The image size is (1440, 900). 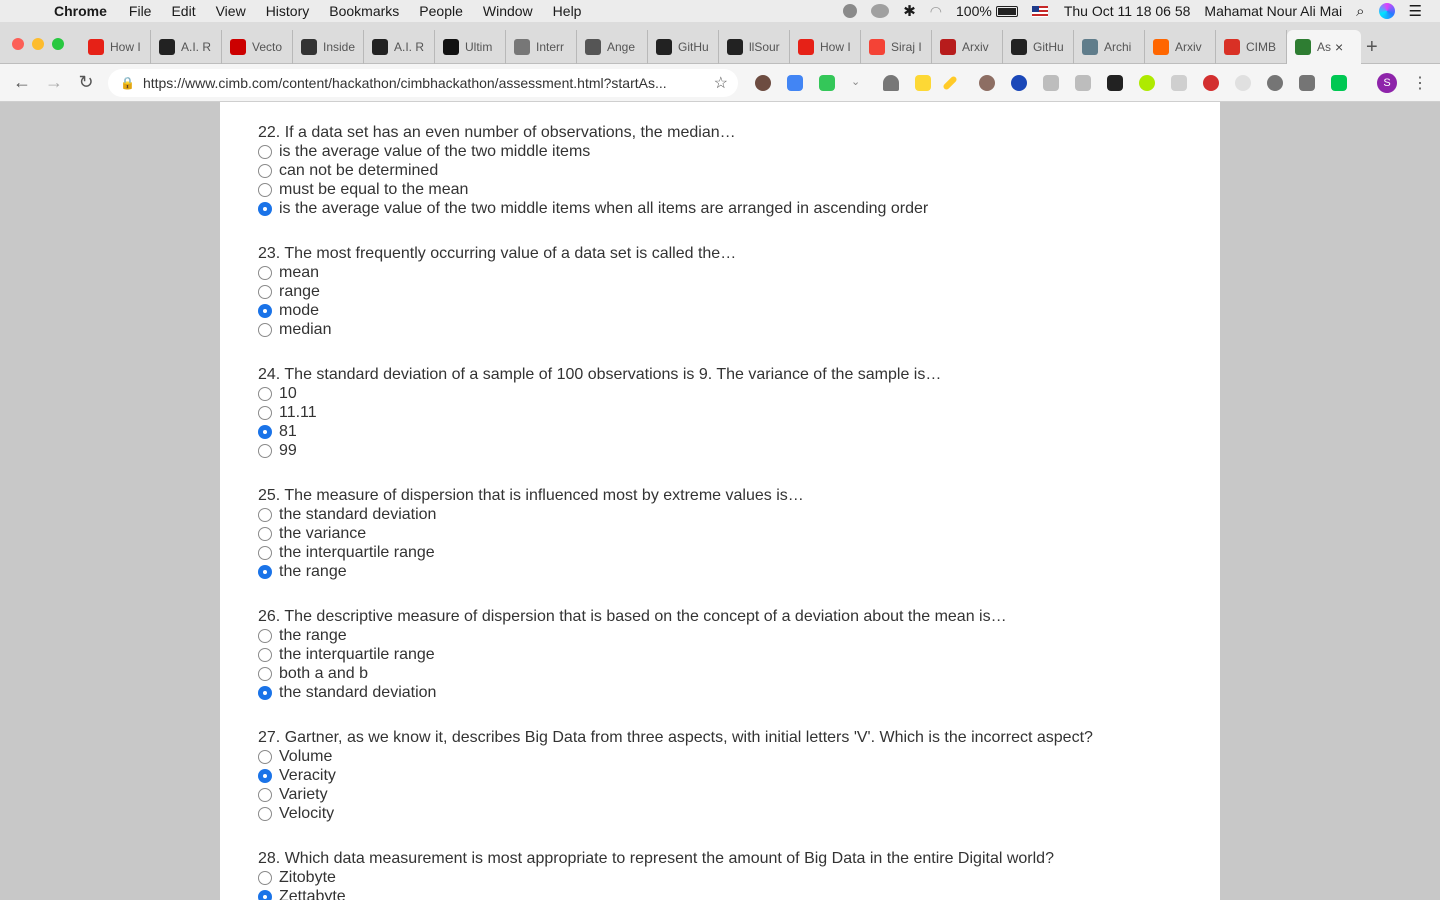 I want to click on extension-coin-icon, so click(x=763, y=83).